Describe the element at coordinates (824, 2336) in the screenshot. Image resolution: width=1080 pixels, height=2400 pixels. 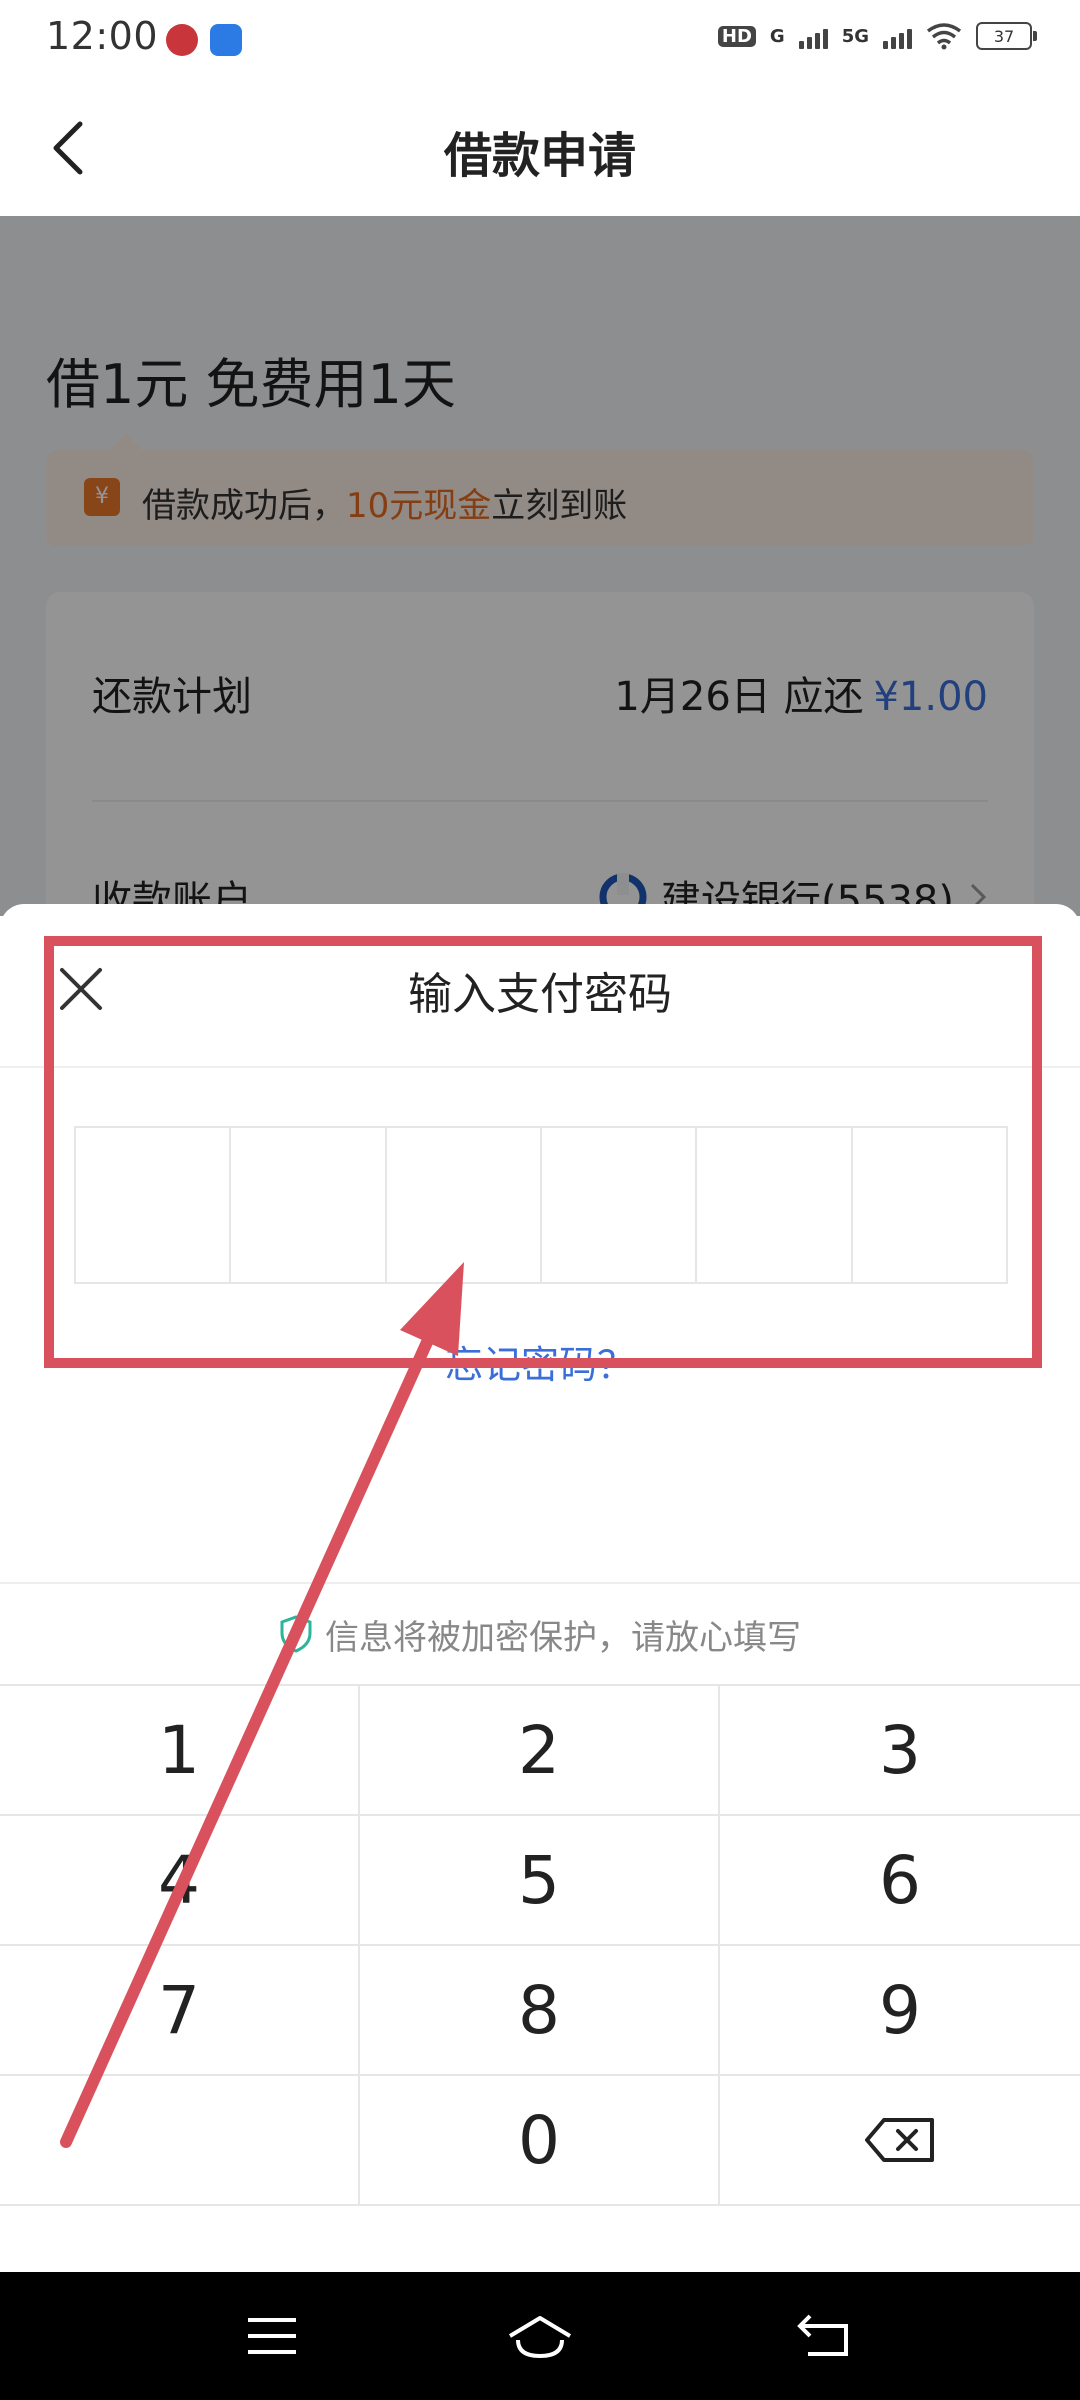
I see `back-nav-icon` at that location.